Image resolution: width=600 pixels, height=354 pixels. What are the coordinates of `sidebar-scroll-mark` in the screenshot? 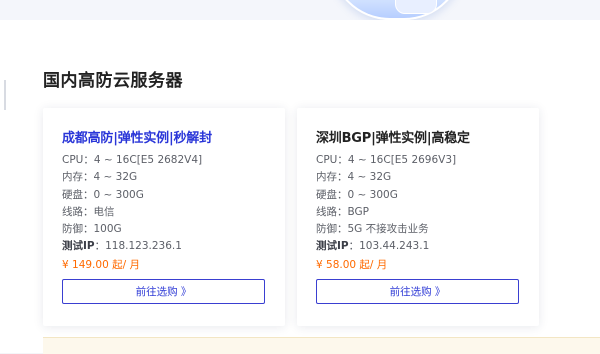 It's located at (5, 95).